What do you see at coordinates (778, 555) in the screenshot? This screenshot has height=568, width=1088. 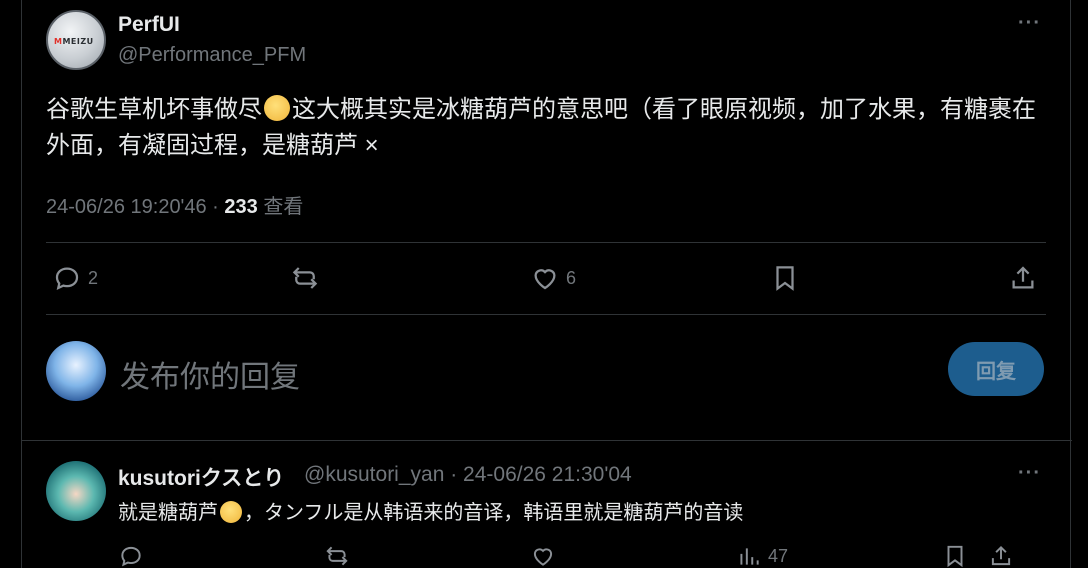 I see `reply-view-count: 47` at bounding box center [778, 555].